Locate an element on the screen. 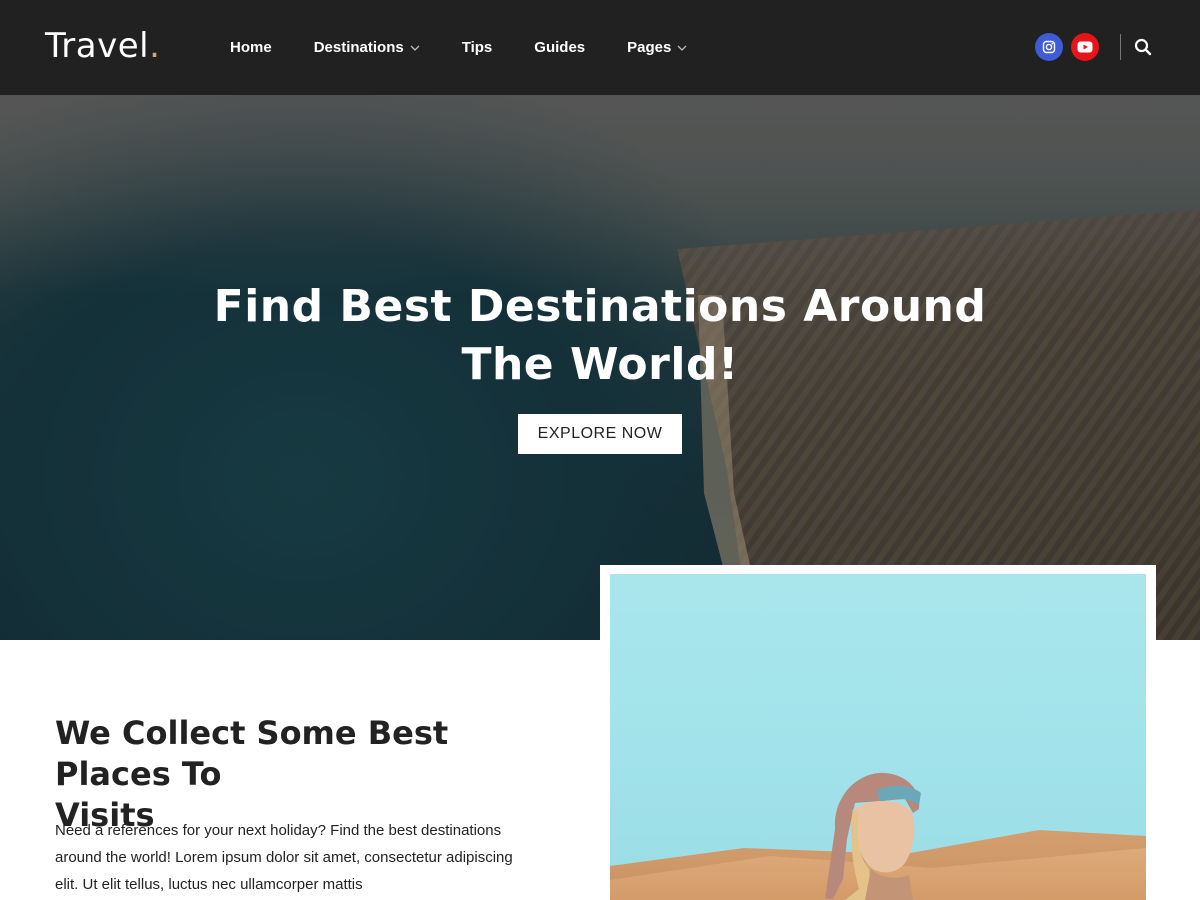  logo-text: Travel is located at coordinates (97, 46).